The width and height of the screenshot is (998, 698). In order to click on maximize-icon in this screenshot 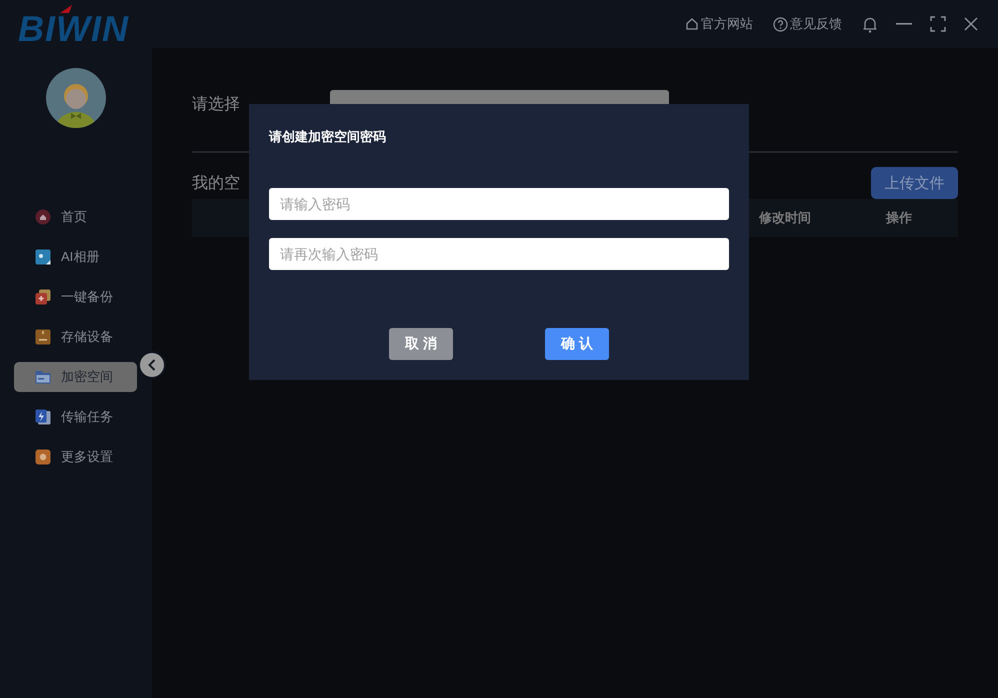, I will do `click(938, 24)`.